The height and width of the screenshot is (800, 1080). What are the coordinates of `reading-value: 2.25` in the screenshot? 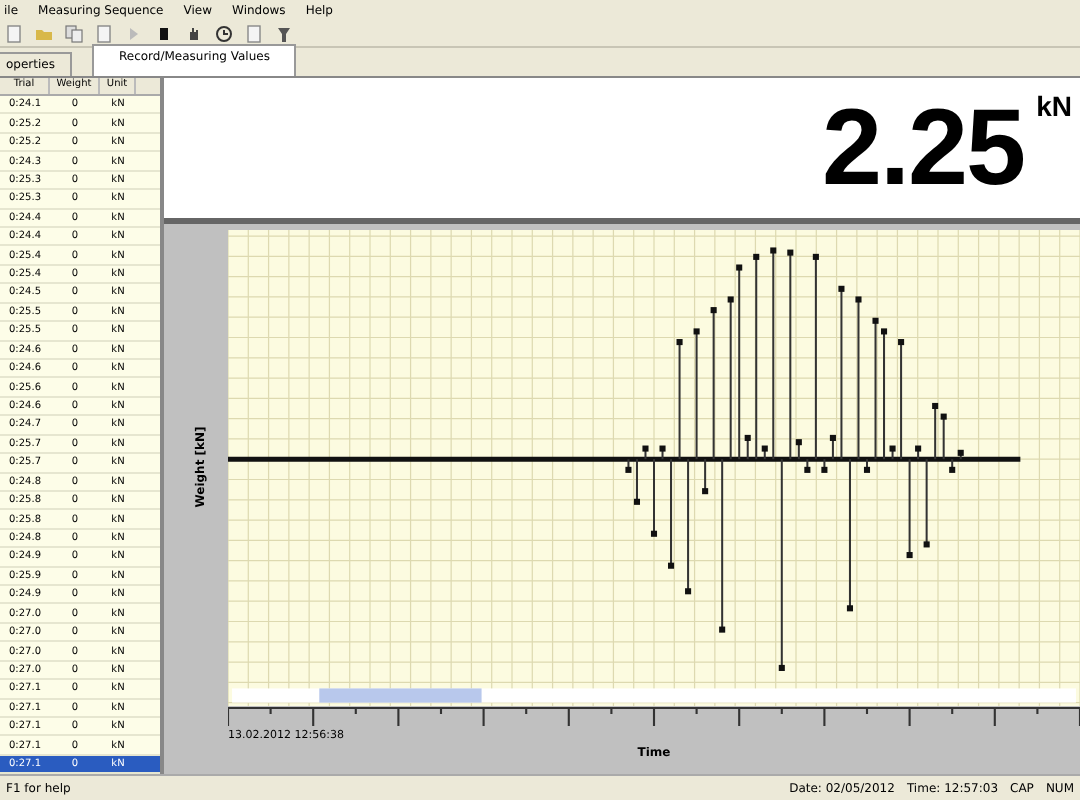 It's located at (923, 147).